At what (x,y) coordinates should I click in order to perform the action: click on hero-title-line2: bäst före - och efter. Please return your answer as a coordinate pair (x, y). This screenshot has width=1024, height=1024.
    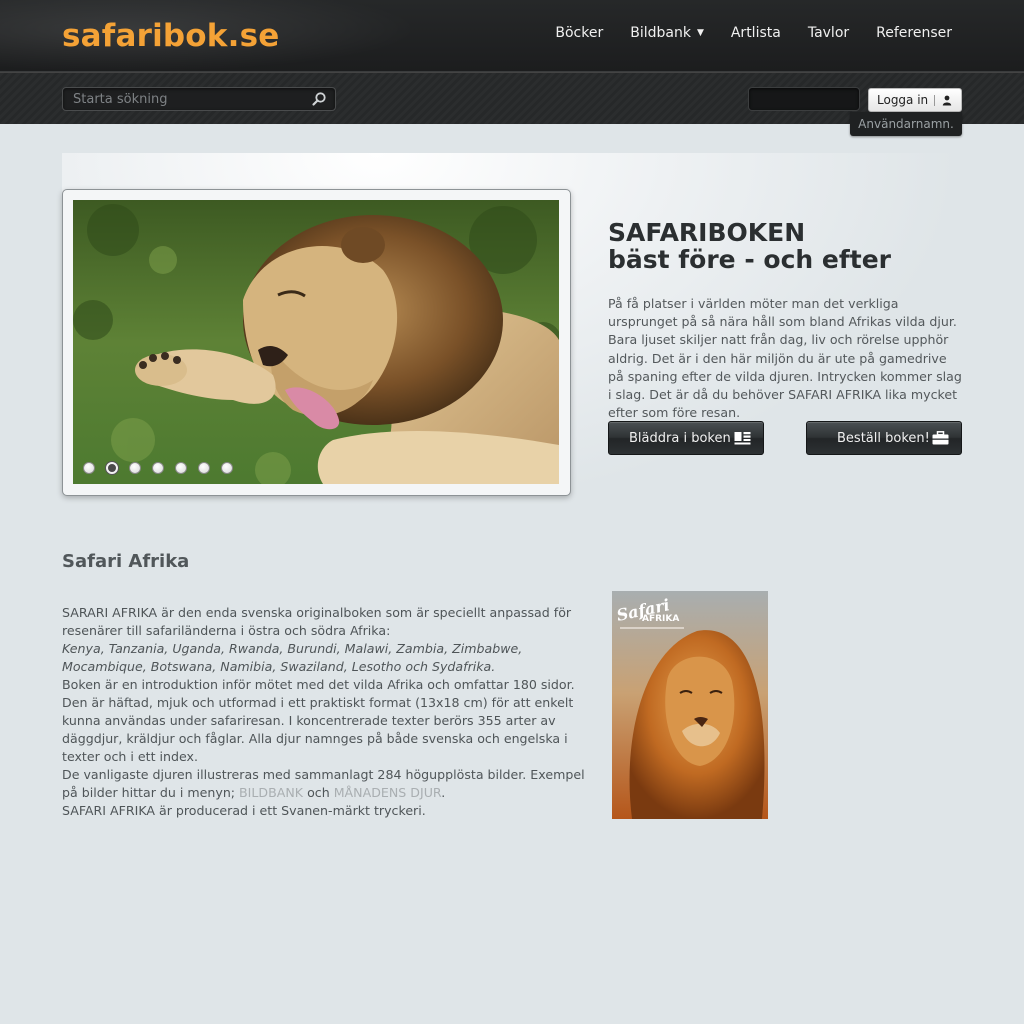
    Looking at the image, I should click on (749, 259).